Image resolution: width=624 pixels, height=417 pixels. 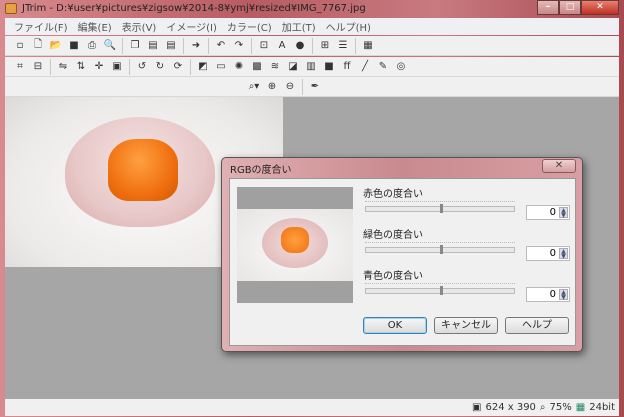 I want to click on menu-help: ヘルプ(H), so click(x=348, y=26).